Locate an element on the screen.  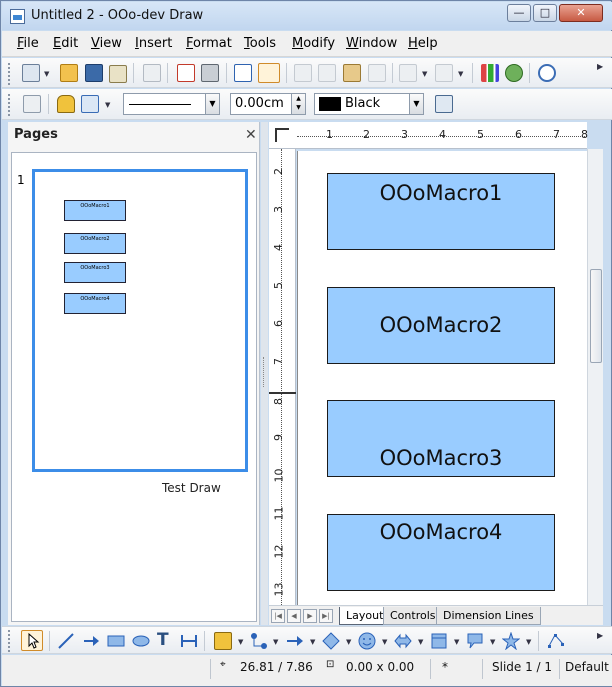
line-icon is located at coordinates (66, 104).